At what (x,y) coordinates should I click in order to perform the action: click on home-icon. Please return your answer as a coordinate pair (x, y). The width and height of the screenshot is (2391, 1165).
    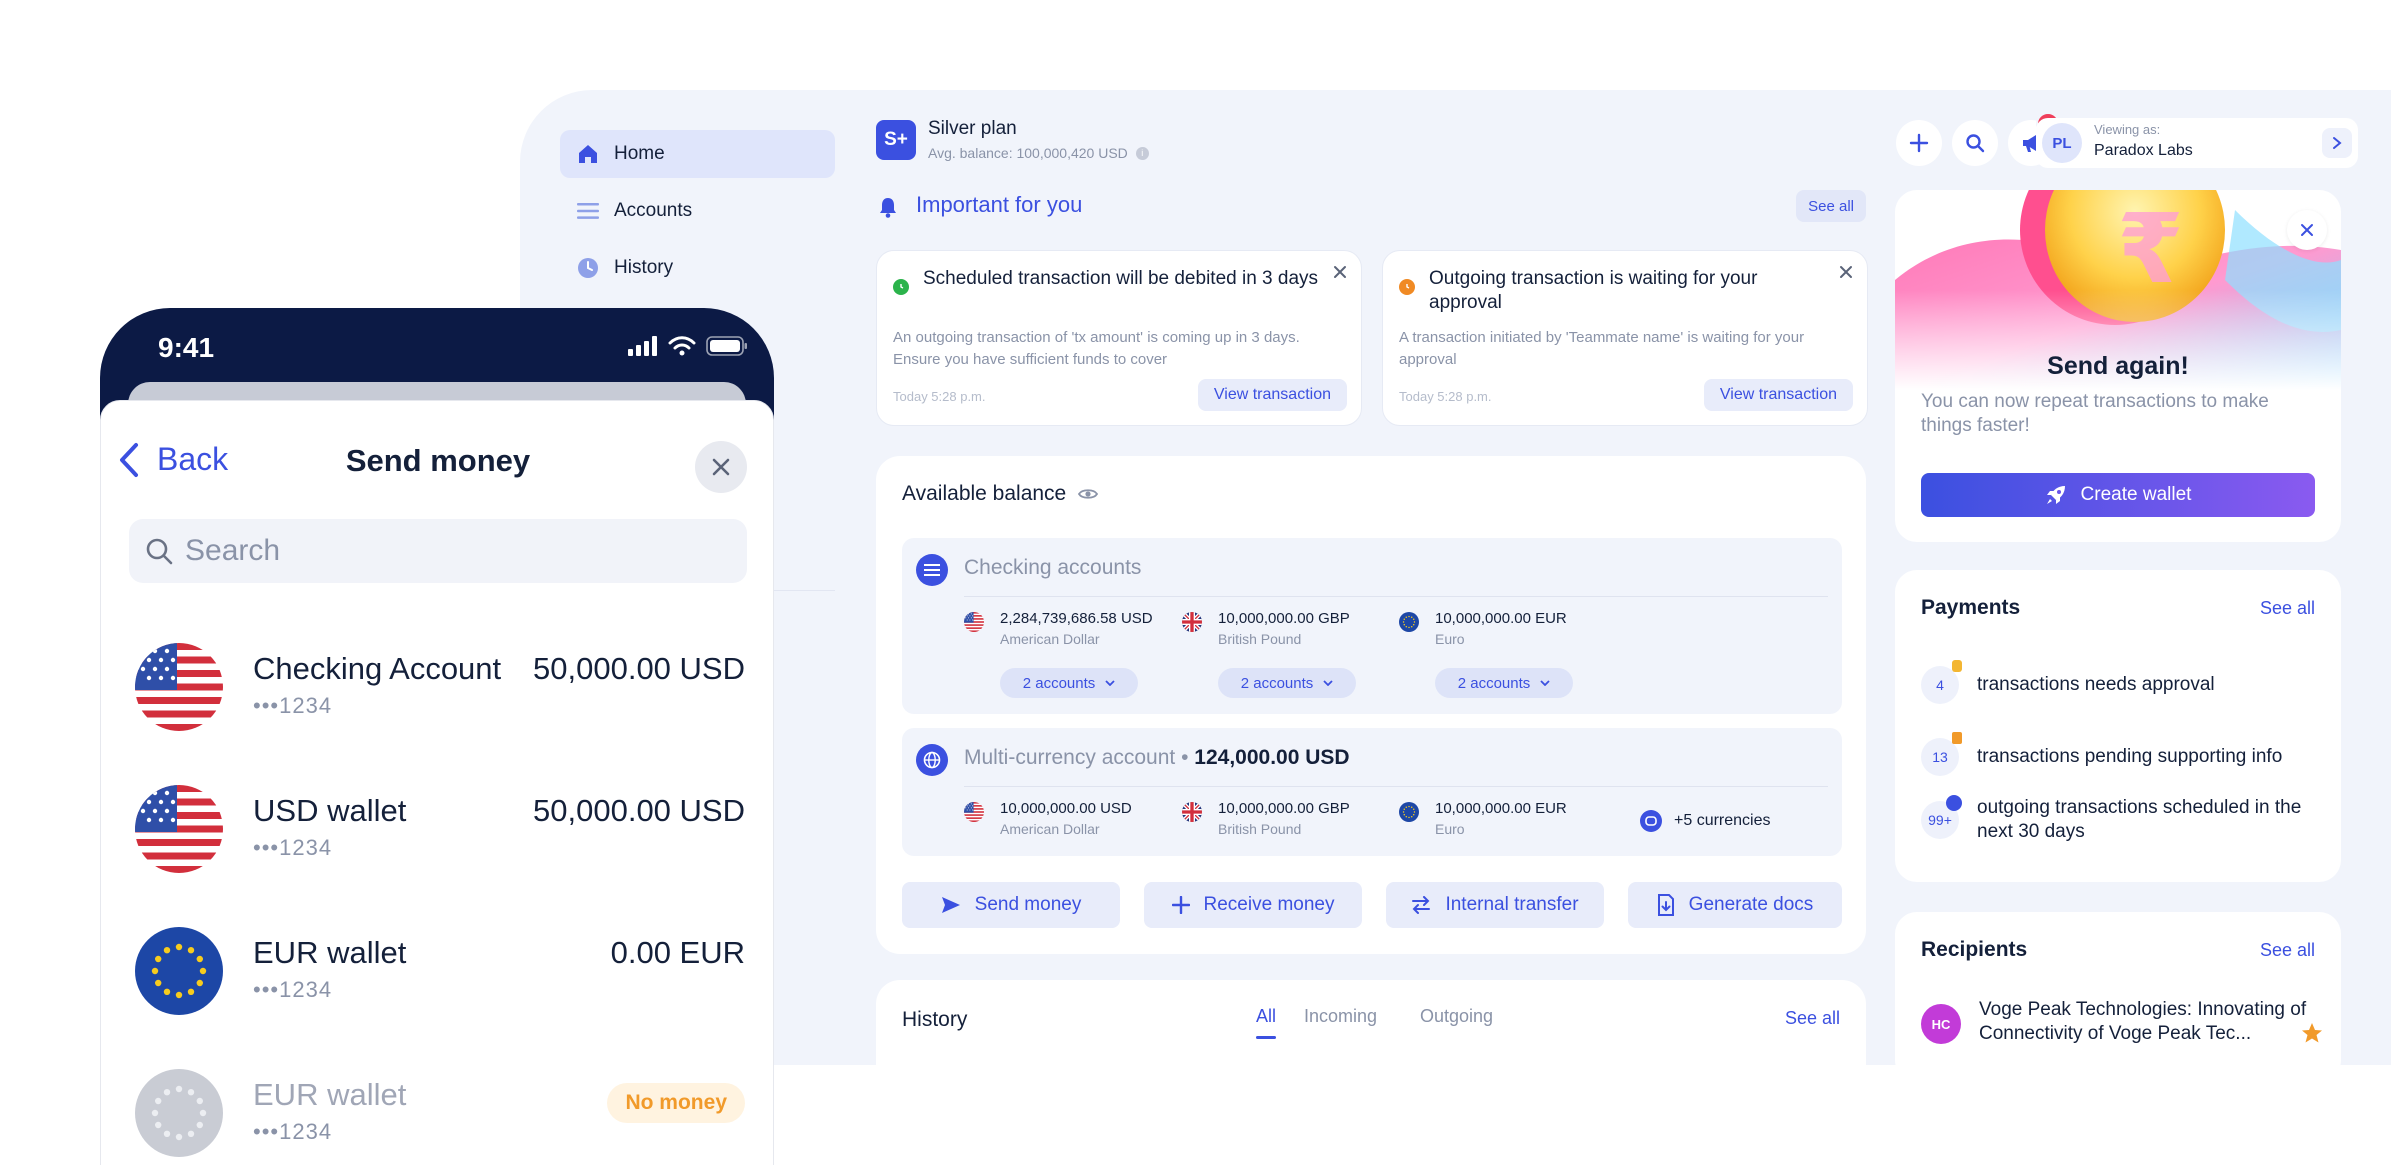
    Looking at the image, I should click on (588, 154).